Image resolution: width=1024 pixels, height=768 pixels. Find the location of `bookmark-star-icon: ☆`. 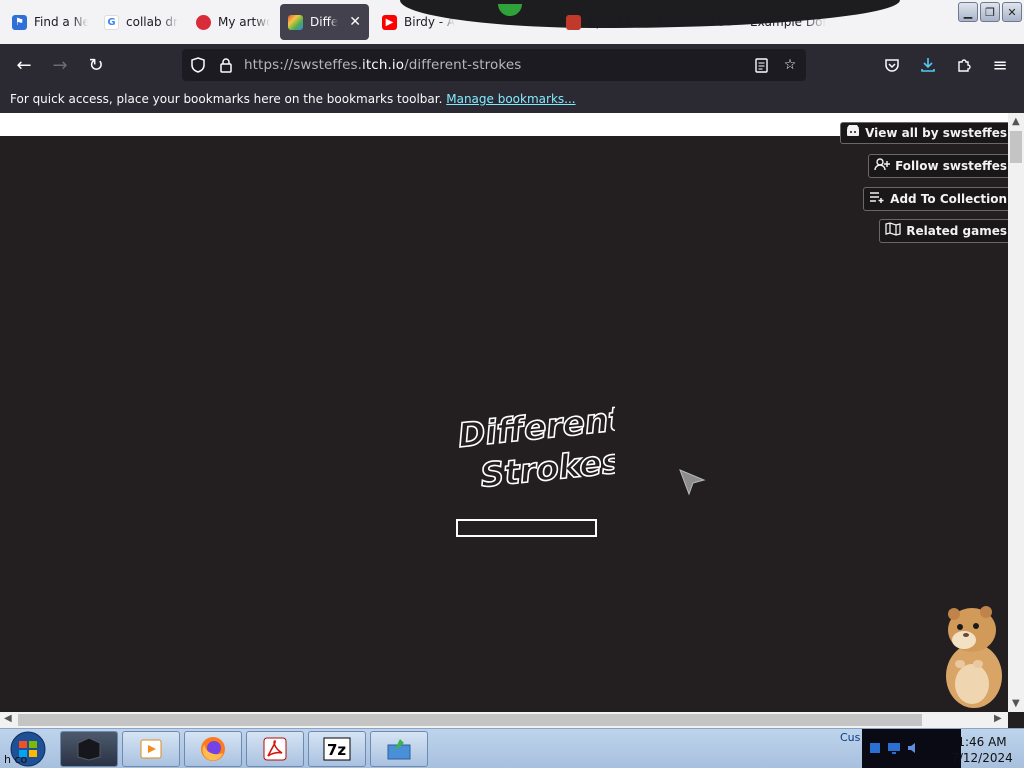

bookmark-star-icon: ☆ is located at coordinates (790, 65).